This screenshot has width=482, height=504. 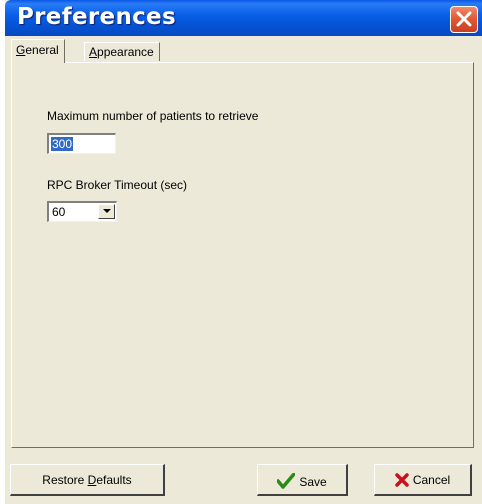 What do you see at coordinates (65, 480) in the screenshot?
I see `restore-defaults-prefix: Restore` at bounding box center [65, 480].